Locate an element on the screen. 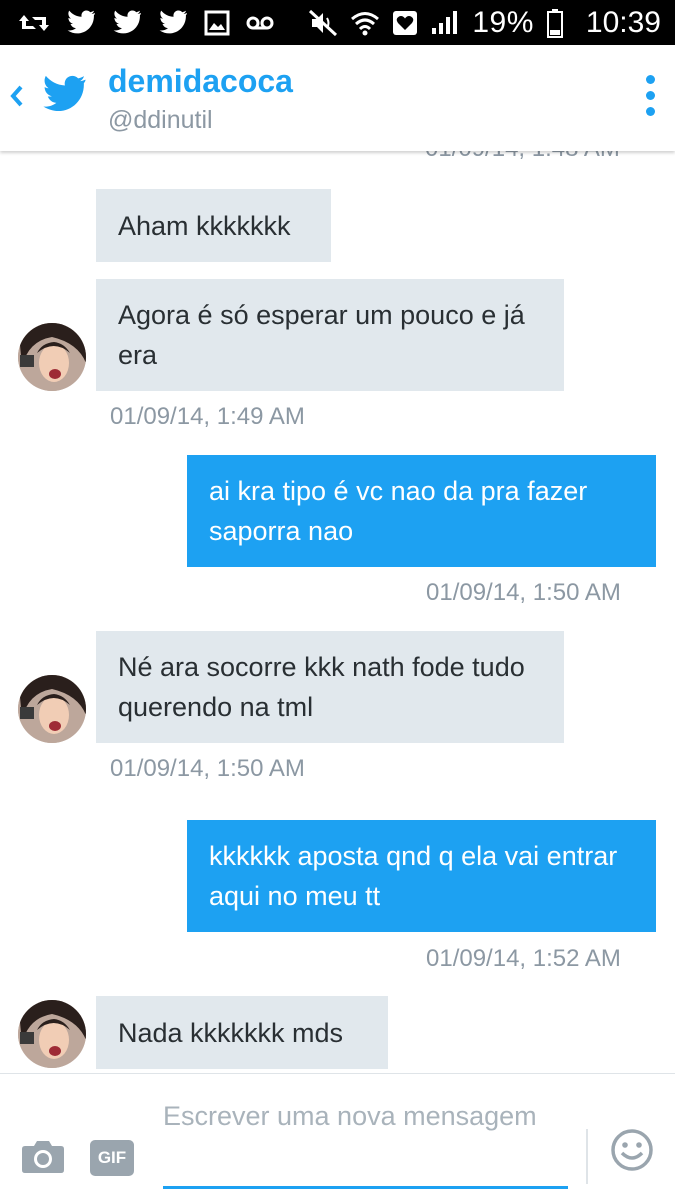 The width and height of the screenshot is (675, 1201). contact-name: demidacoca is located at coordinates (200, 81).